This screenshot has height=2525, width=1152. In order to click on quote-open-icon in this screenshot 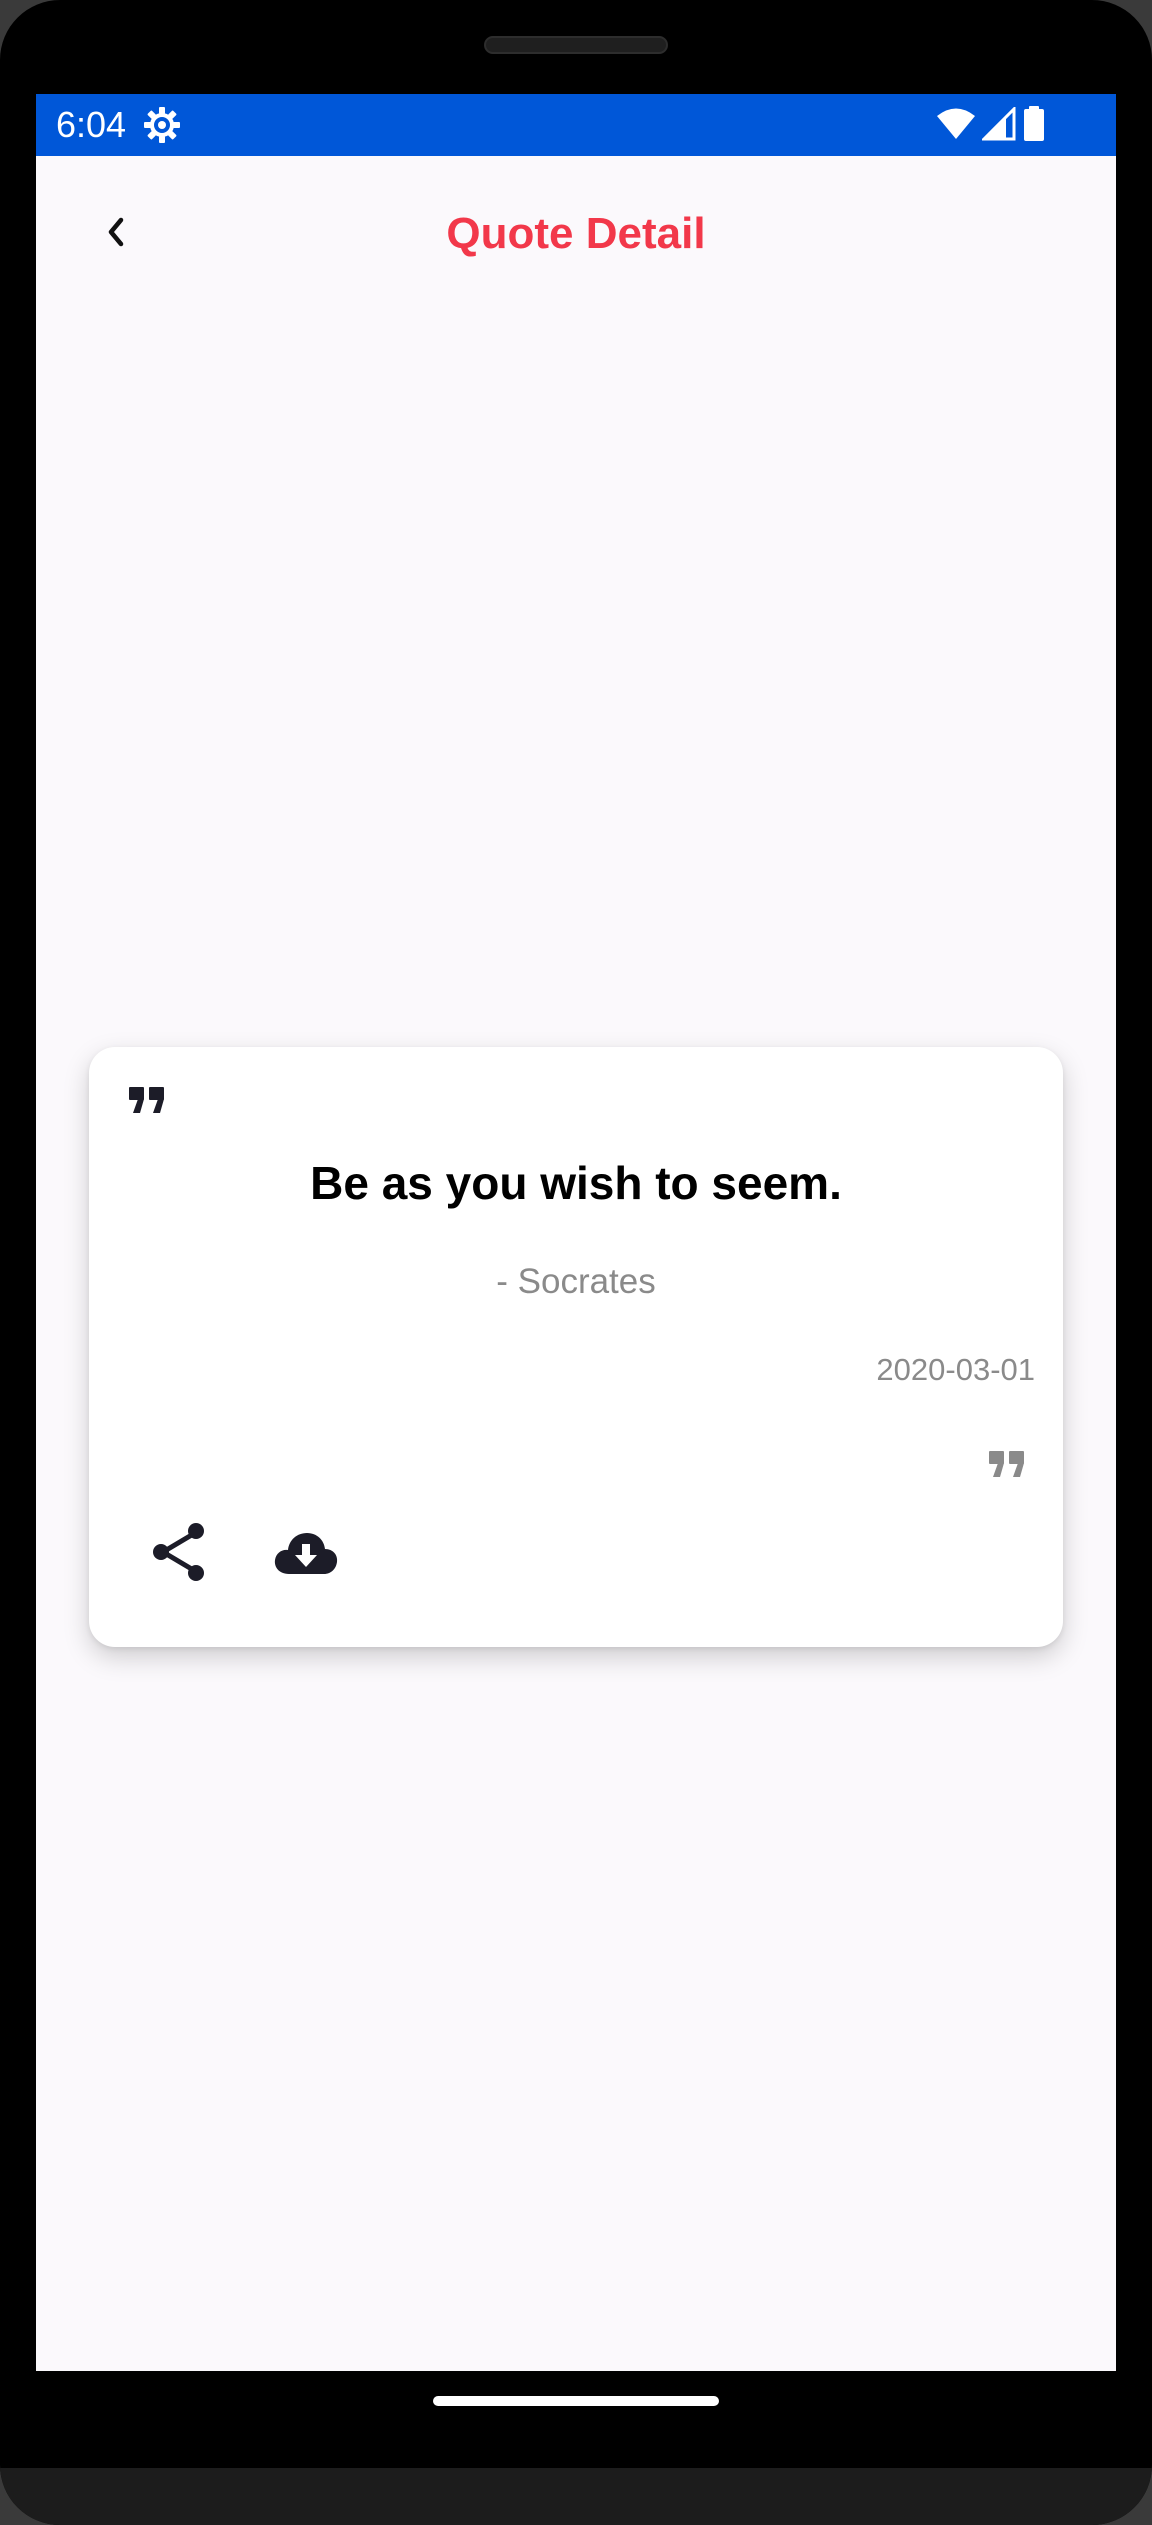, I will do `click(147, 1100)`.